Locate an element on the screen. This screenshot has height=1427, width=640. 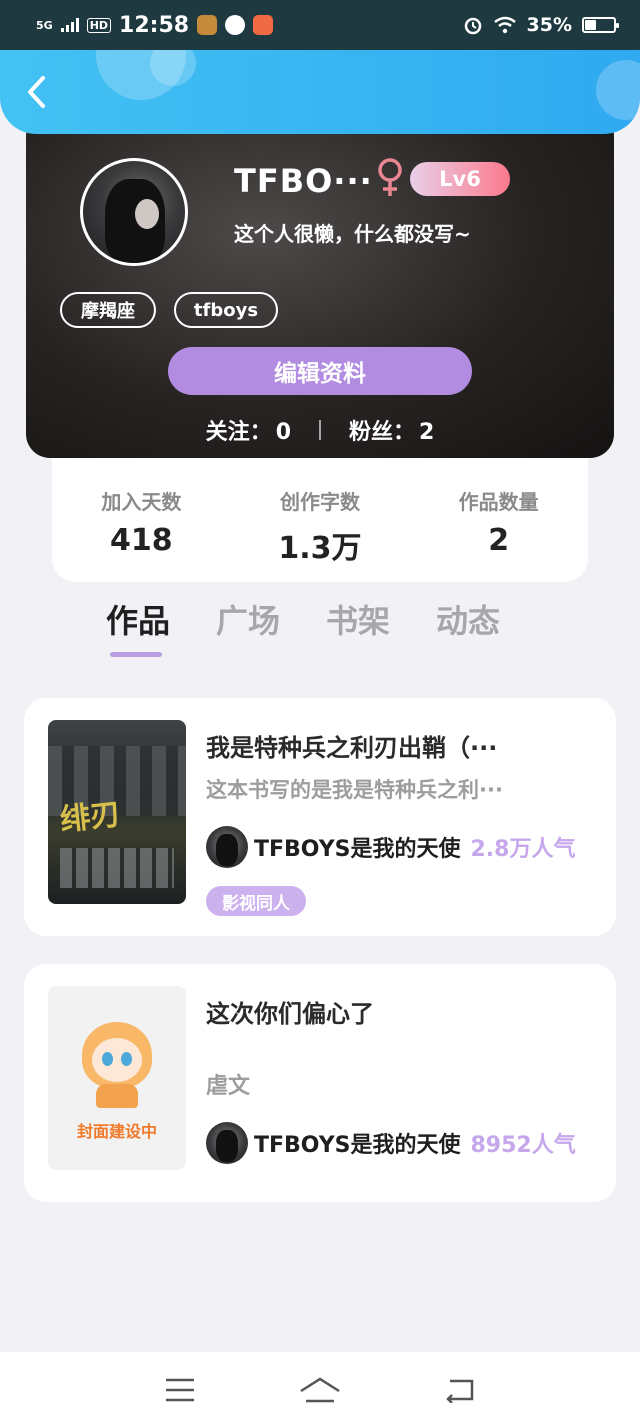
tab-works: 作品 is located at coordinates (138, 626).